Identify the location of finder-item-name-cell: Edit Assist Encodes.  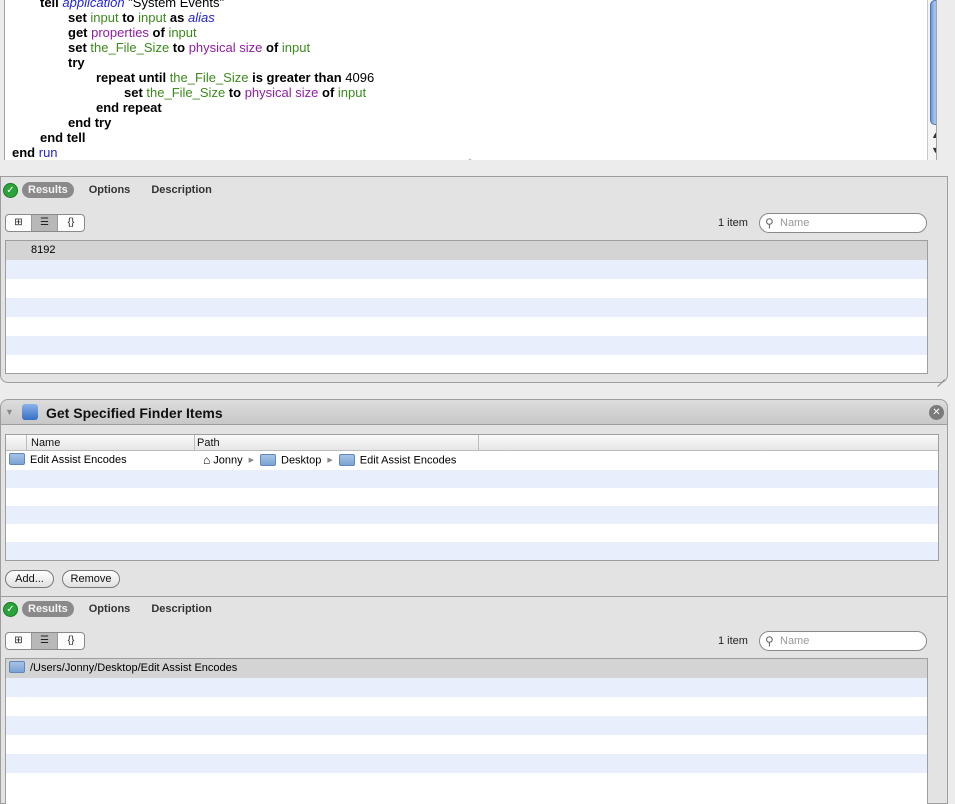
(68, 460).